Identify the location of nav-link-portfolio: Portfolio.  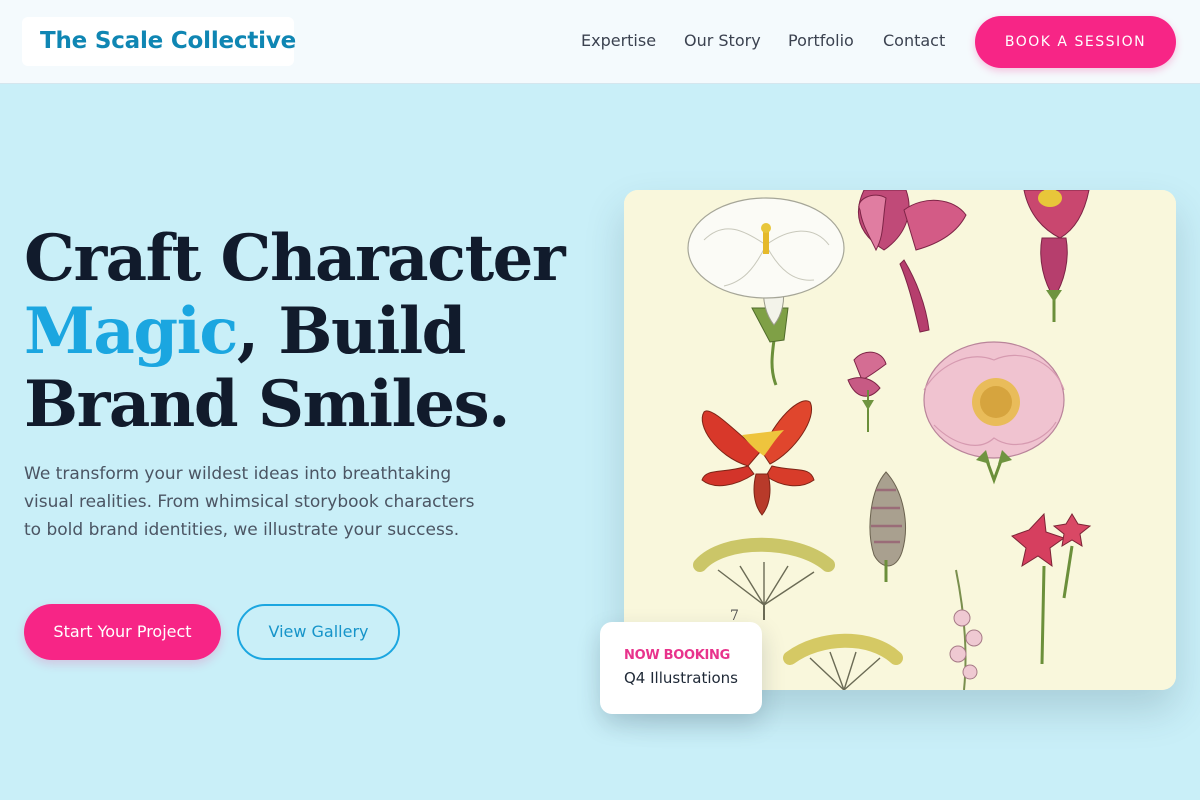
(821, 41).